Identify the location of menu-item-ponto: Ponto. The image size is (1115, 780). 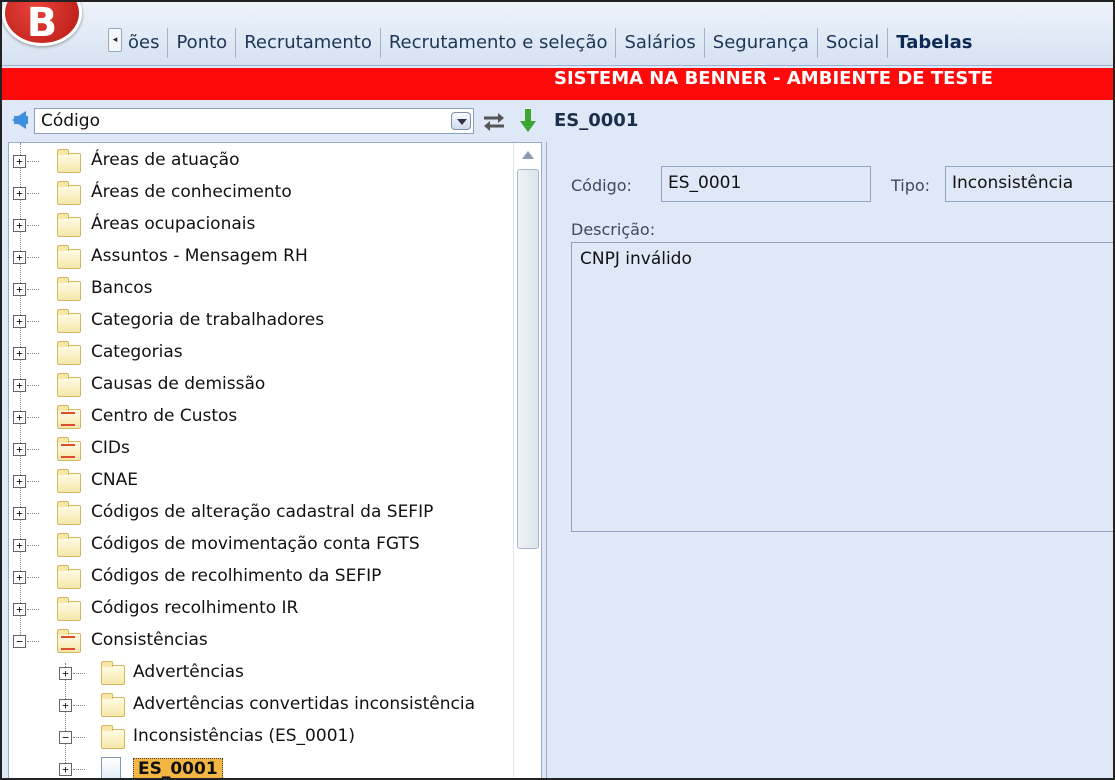
(202, 43).